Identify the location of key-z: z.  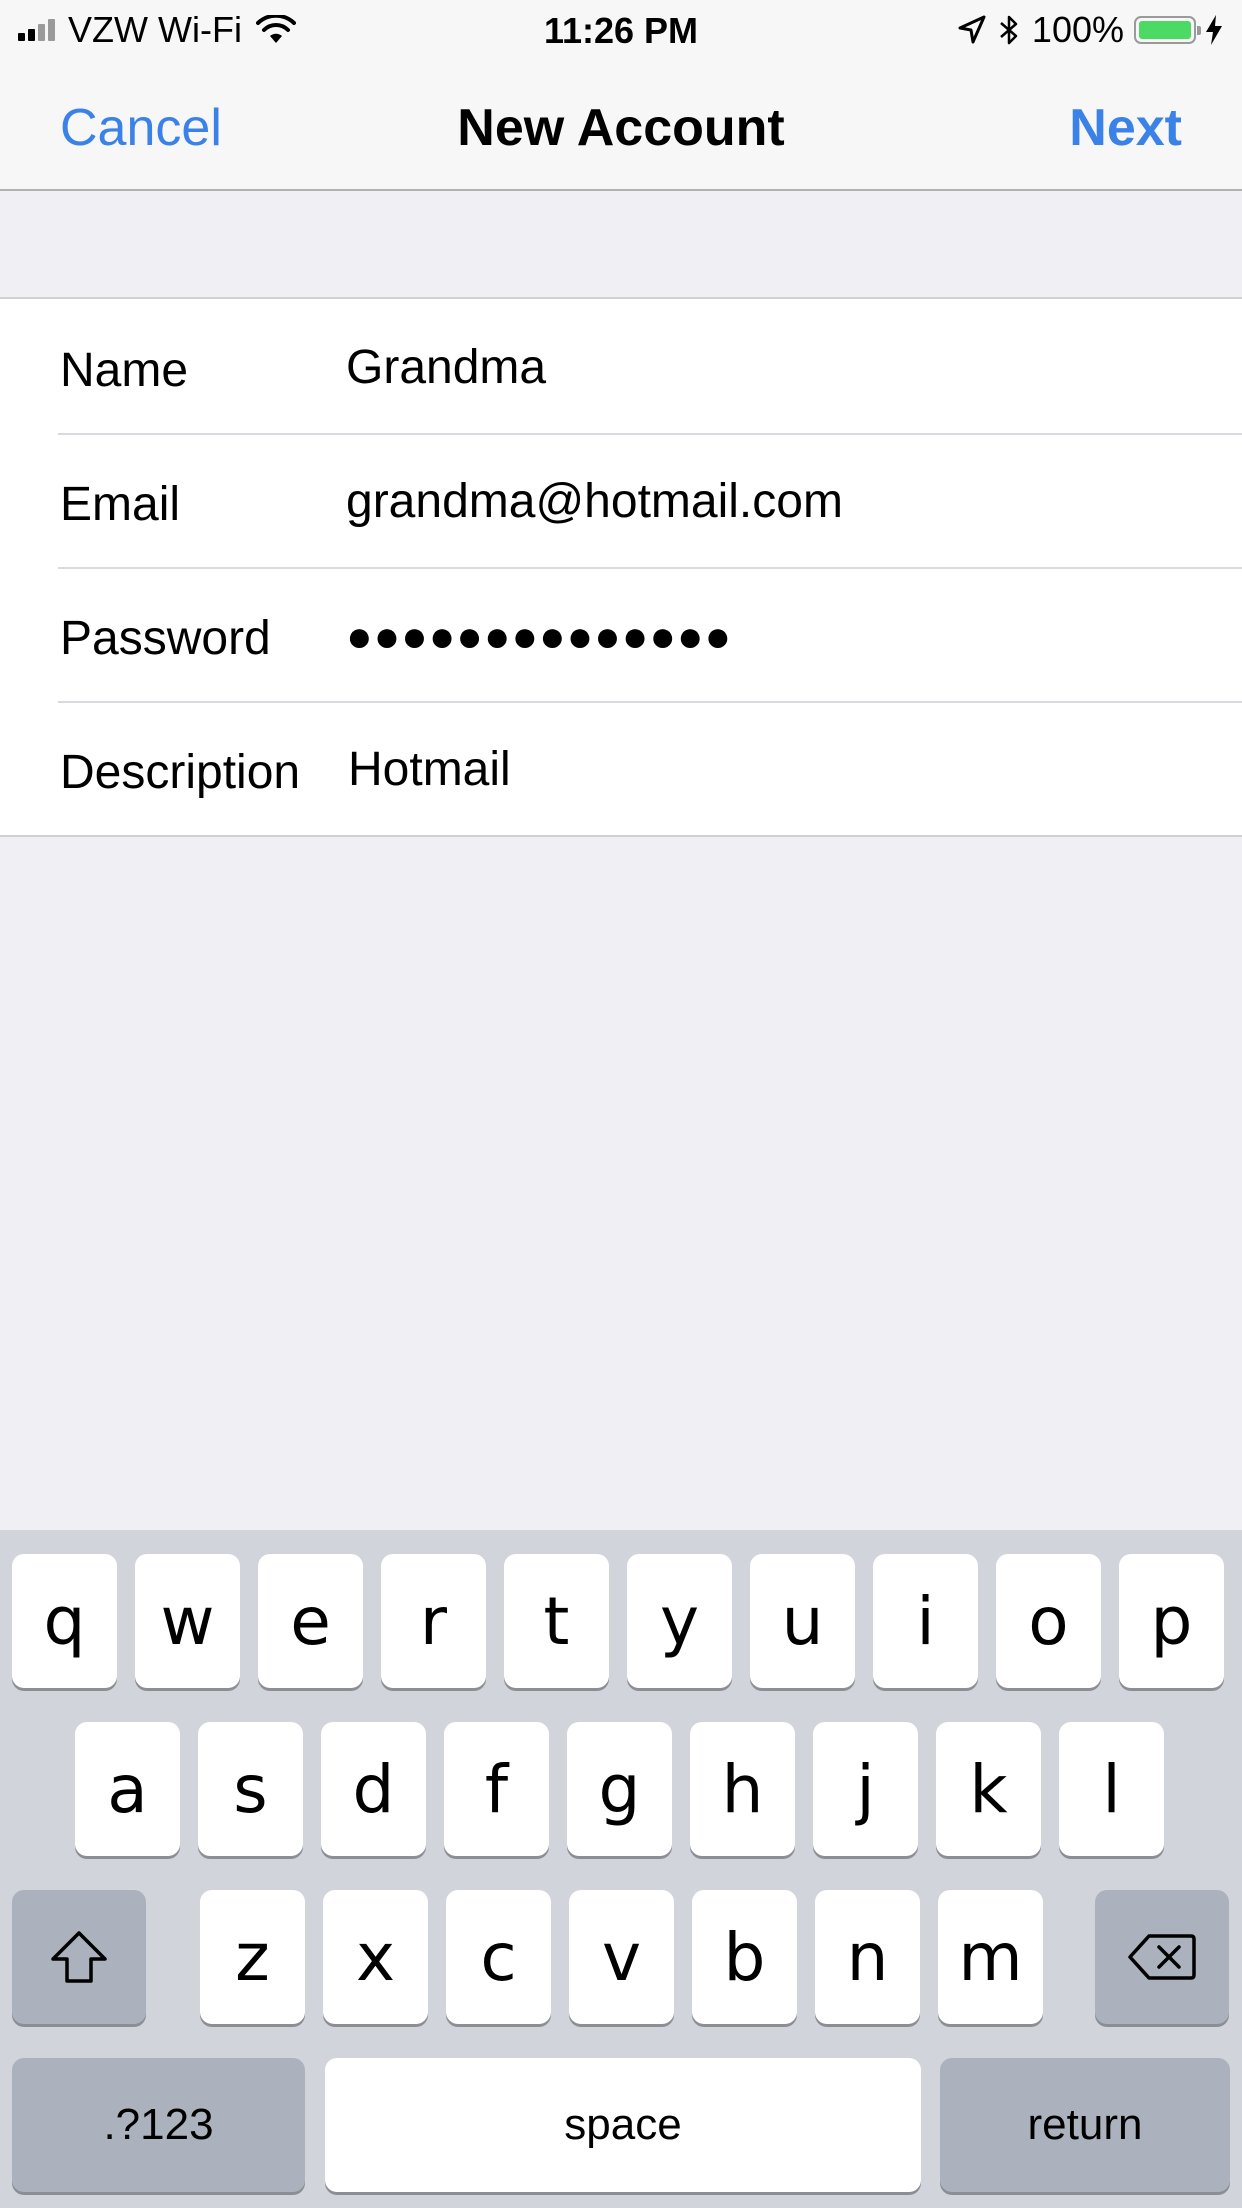
(252, 1957).